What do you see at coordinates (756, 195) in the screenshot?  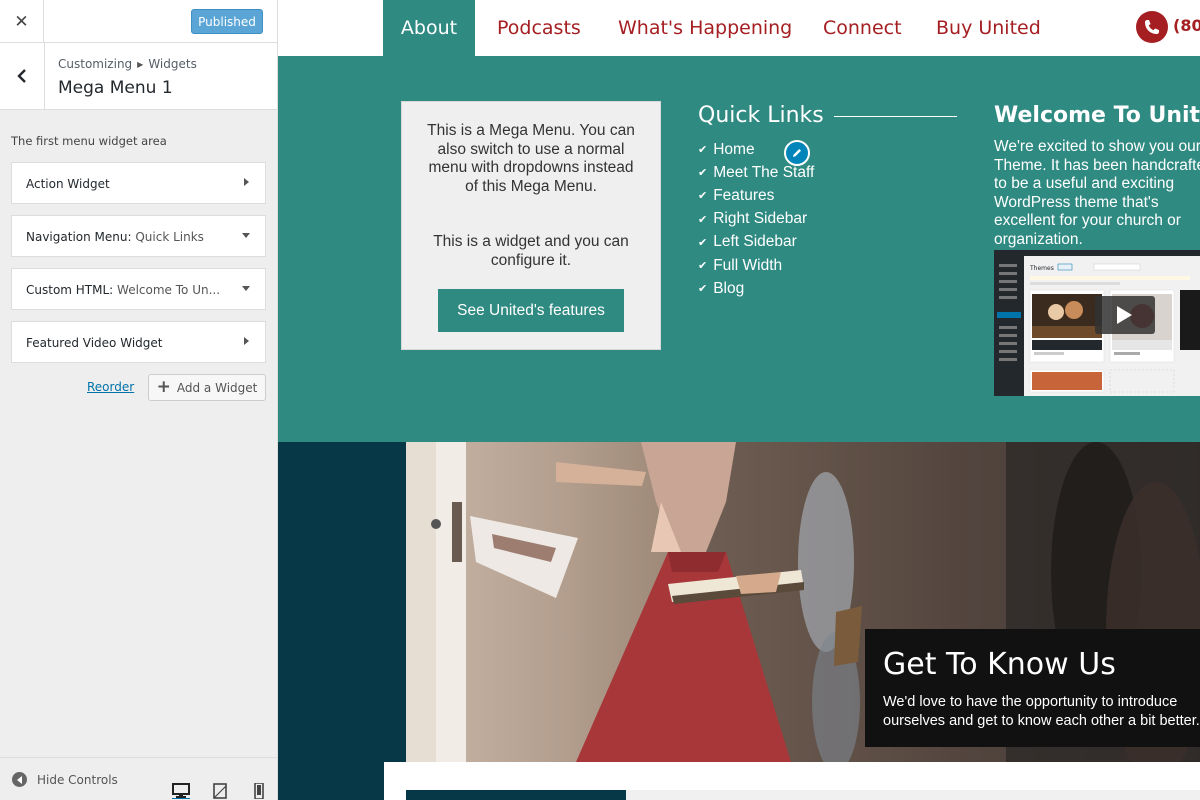 I see `quick-link-features: ✔ Features` at bounding box center [756, 195].